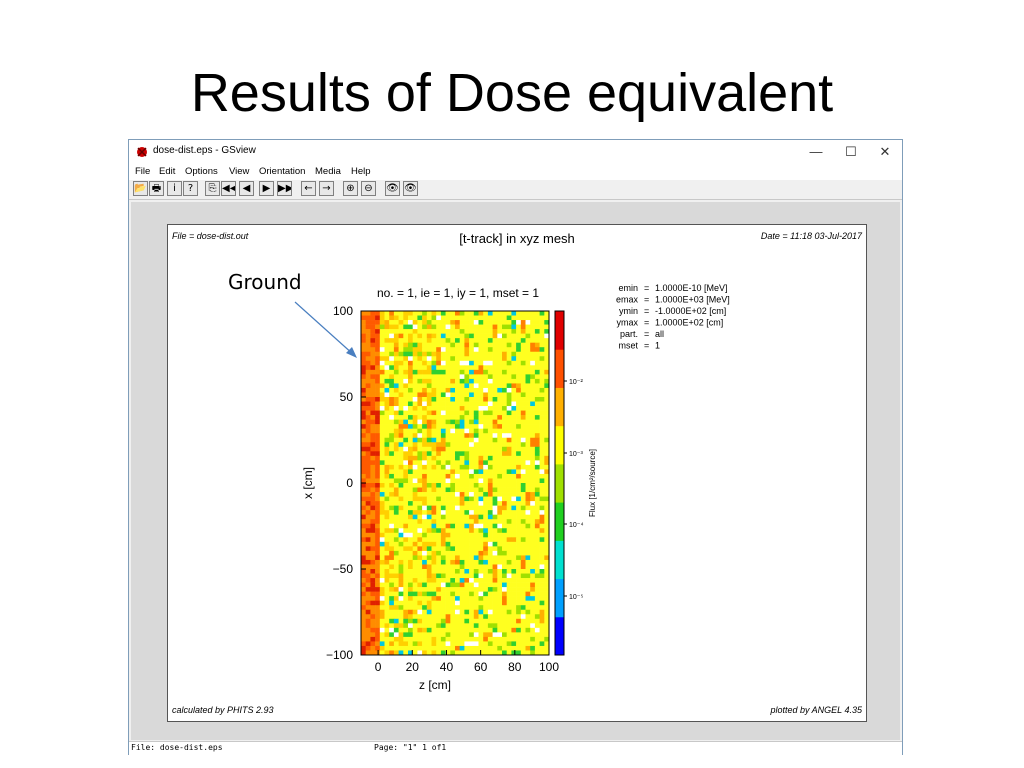 This screenshot has height=768, width=1024. Describe the element at coordinates (885, 152) in the screenshot. I see `close-button: ✕` at that location.